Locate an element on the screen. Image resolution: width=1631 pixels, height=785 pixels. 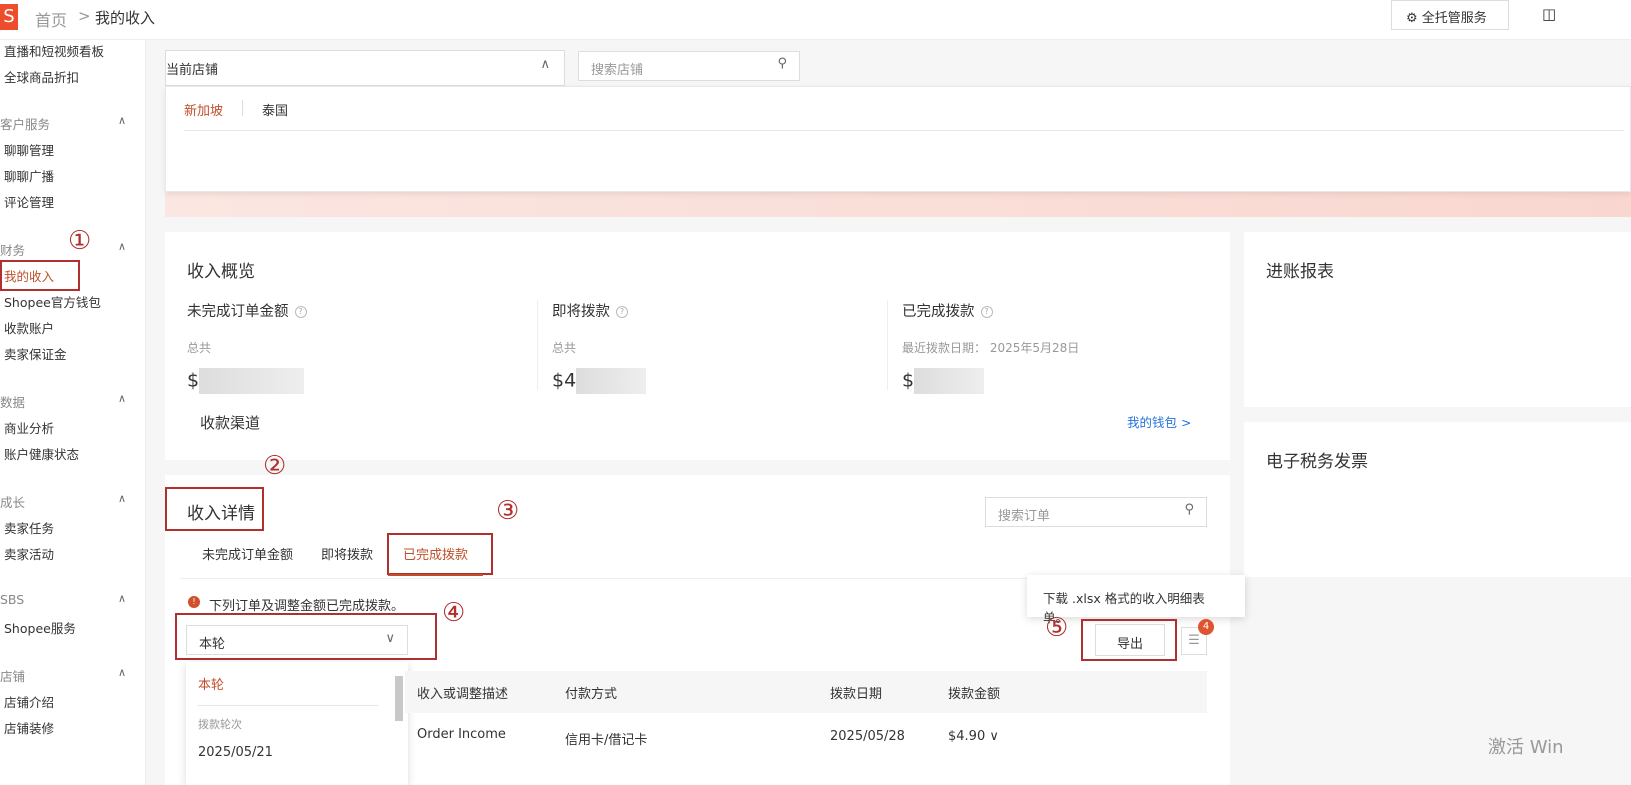
tab-singapore: 新加坡 is located at coordinates (203, 109).